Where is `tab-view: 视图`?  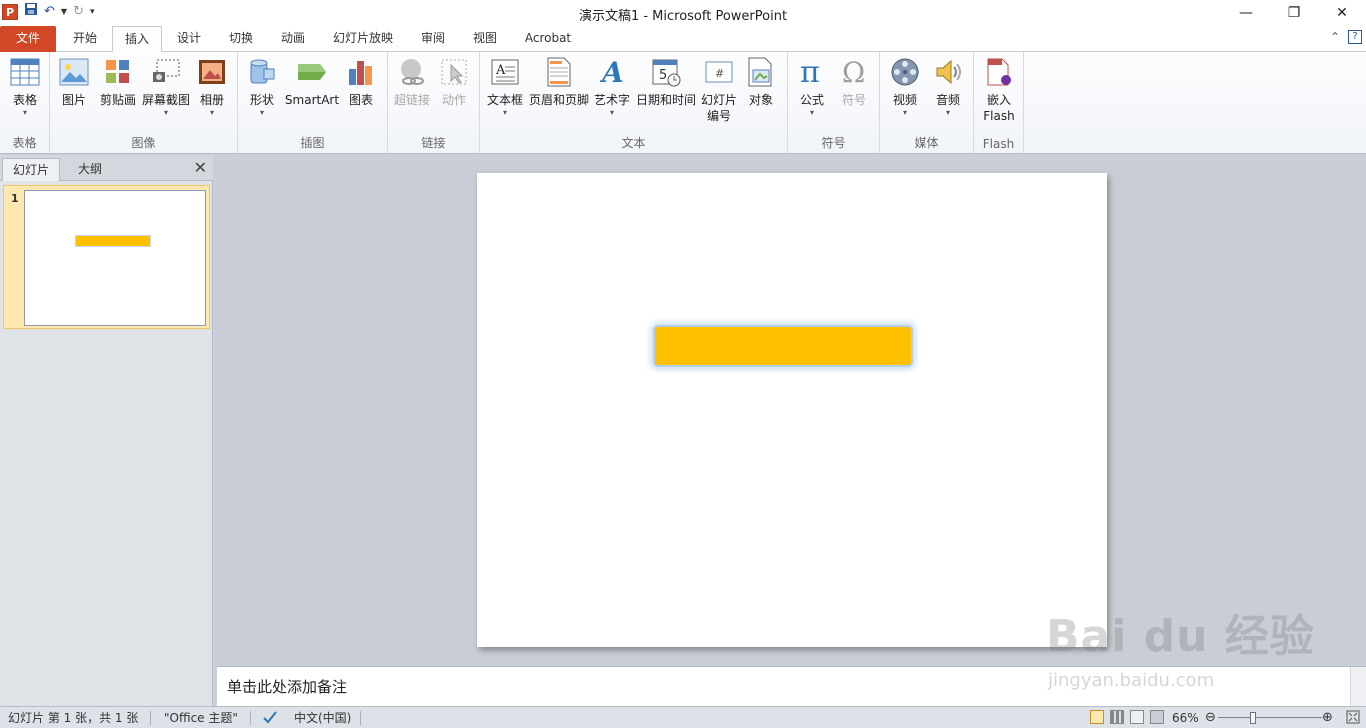 tab-view: 视图 is located at coordinates (485, 39).